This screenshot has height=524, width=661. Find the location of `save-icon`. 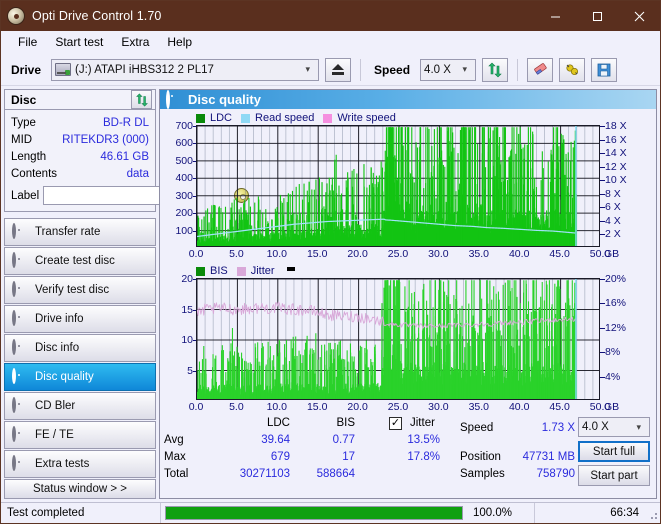

save-icon is located at coordinates (604, 69).